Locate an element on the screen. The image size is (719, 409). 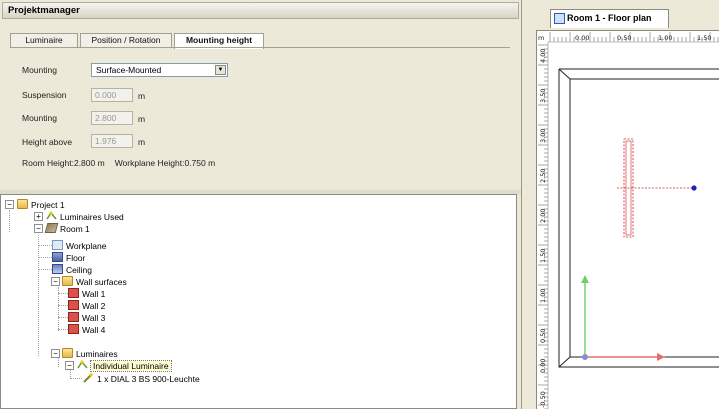
tree-item-label: Wall 4 is located at coordinates (94, 329).